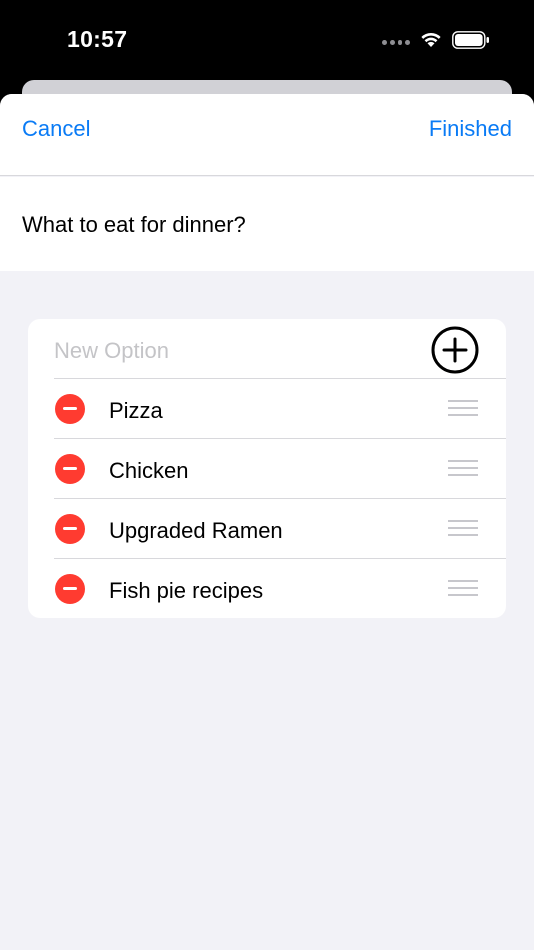 The height and width of the screenshot is (950, 534). What do you see at coordinates (267, 40) in the screenshot?
I see `status-bar: 10:57` at bounding box center [267, 40].